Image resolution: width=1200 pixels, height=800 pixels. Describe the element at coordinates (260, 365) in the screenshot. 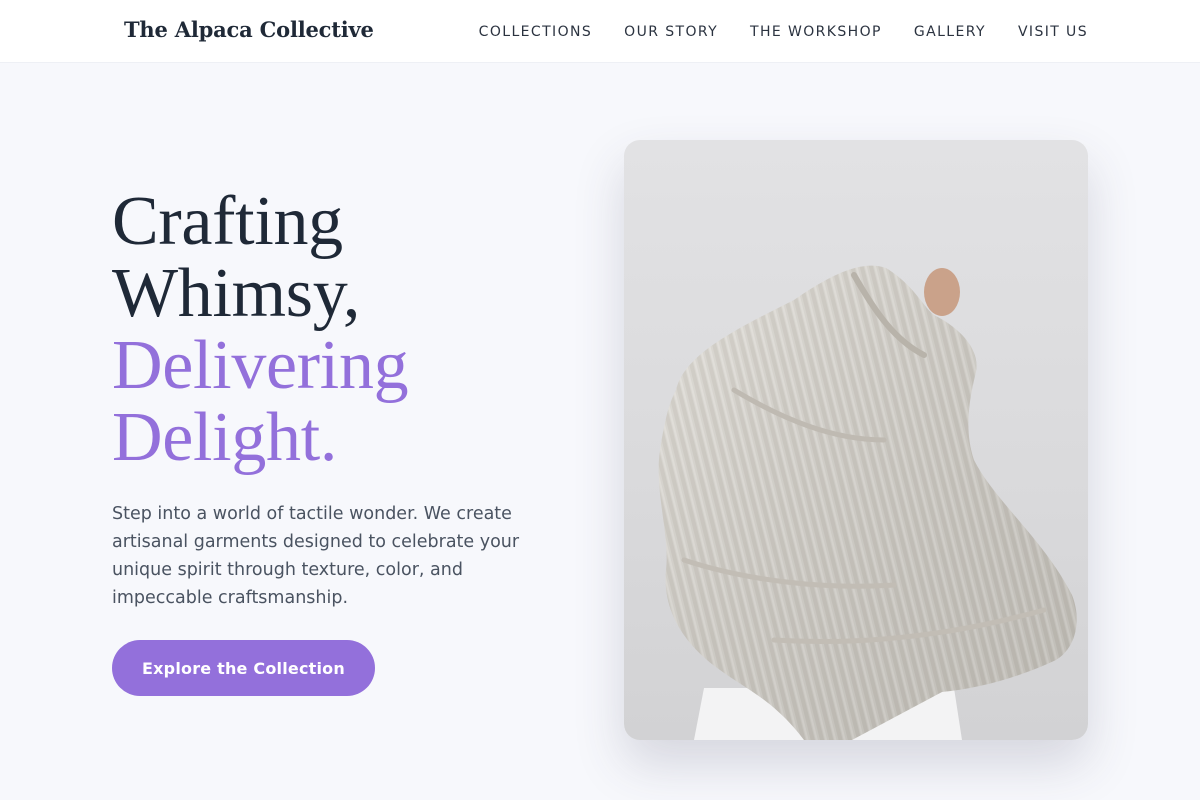

I see `headline-accent-line-1: Delivering` at that location.